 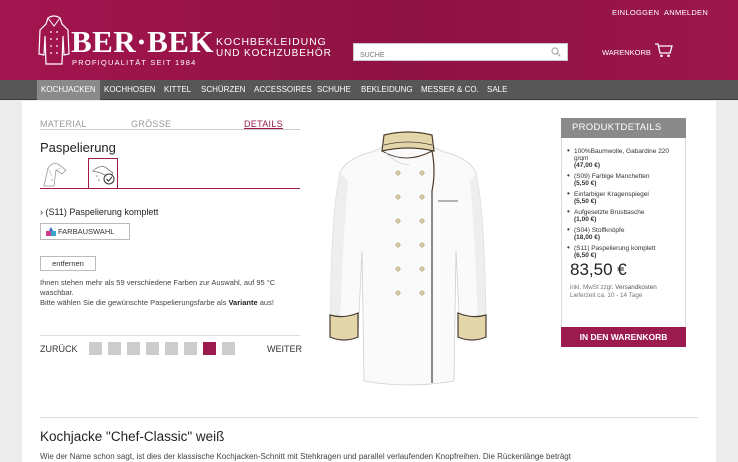 I want to click on tagline-line-2: UND KOCHZUBEHÖR, so click(x=274, y=53).